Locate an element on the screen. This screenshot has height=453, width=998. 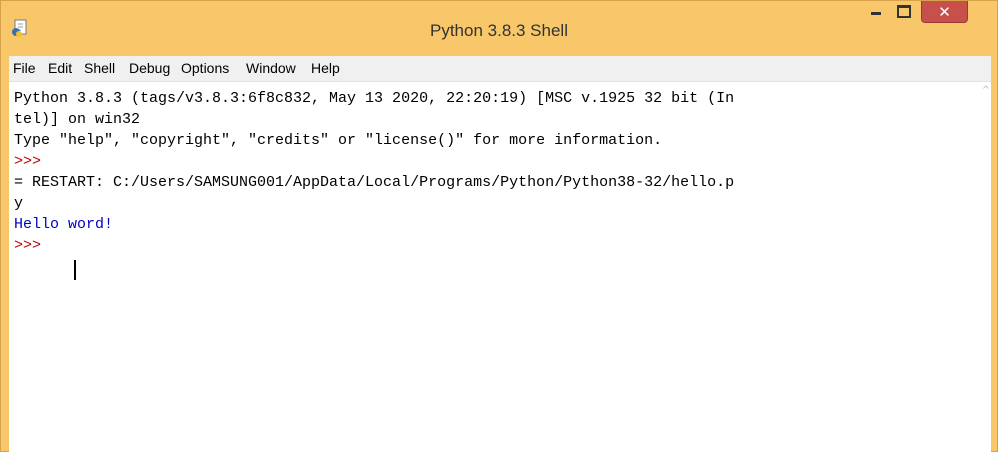
close-button: ✕ is located at coordinates (944, 12).